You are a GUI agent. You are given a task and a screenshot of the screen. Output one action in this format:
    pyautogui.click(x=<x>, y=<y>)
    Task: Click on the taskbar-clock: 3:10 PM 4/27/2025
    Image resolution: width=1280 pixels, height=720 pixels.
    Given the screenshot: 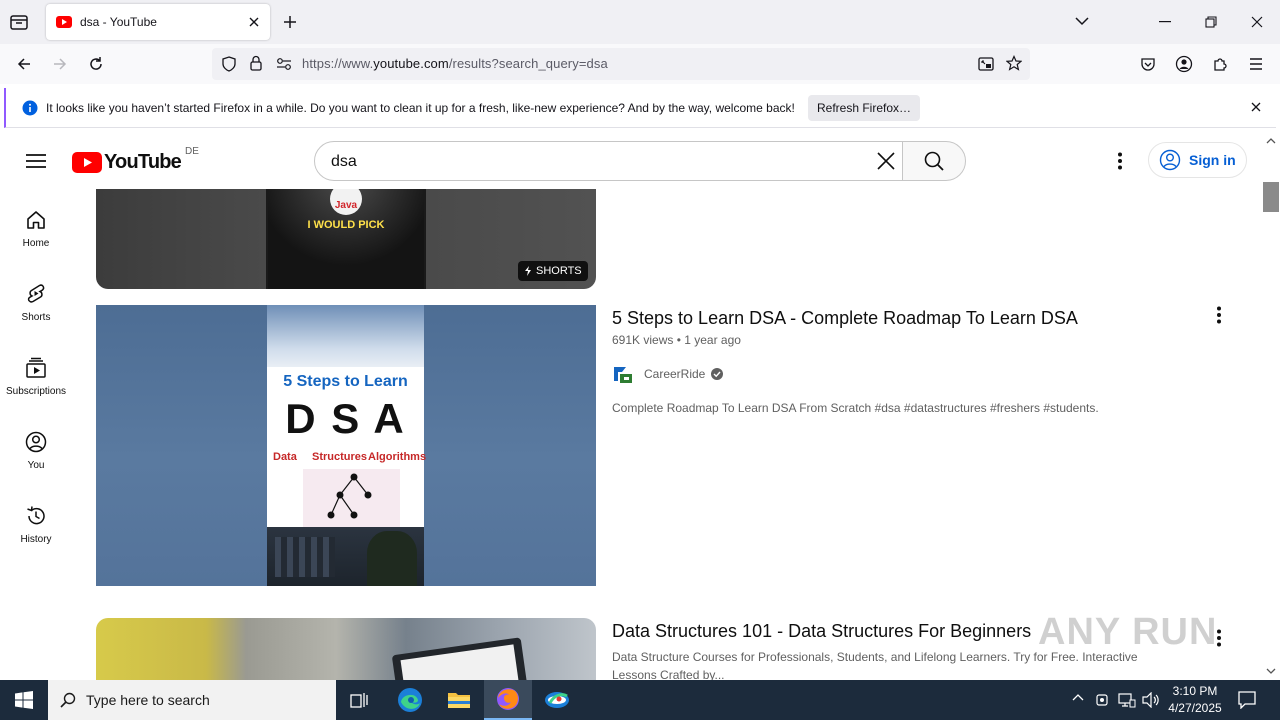 What is the action you would take?
    pyautogui.click(x=1195, y=700)
    